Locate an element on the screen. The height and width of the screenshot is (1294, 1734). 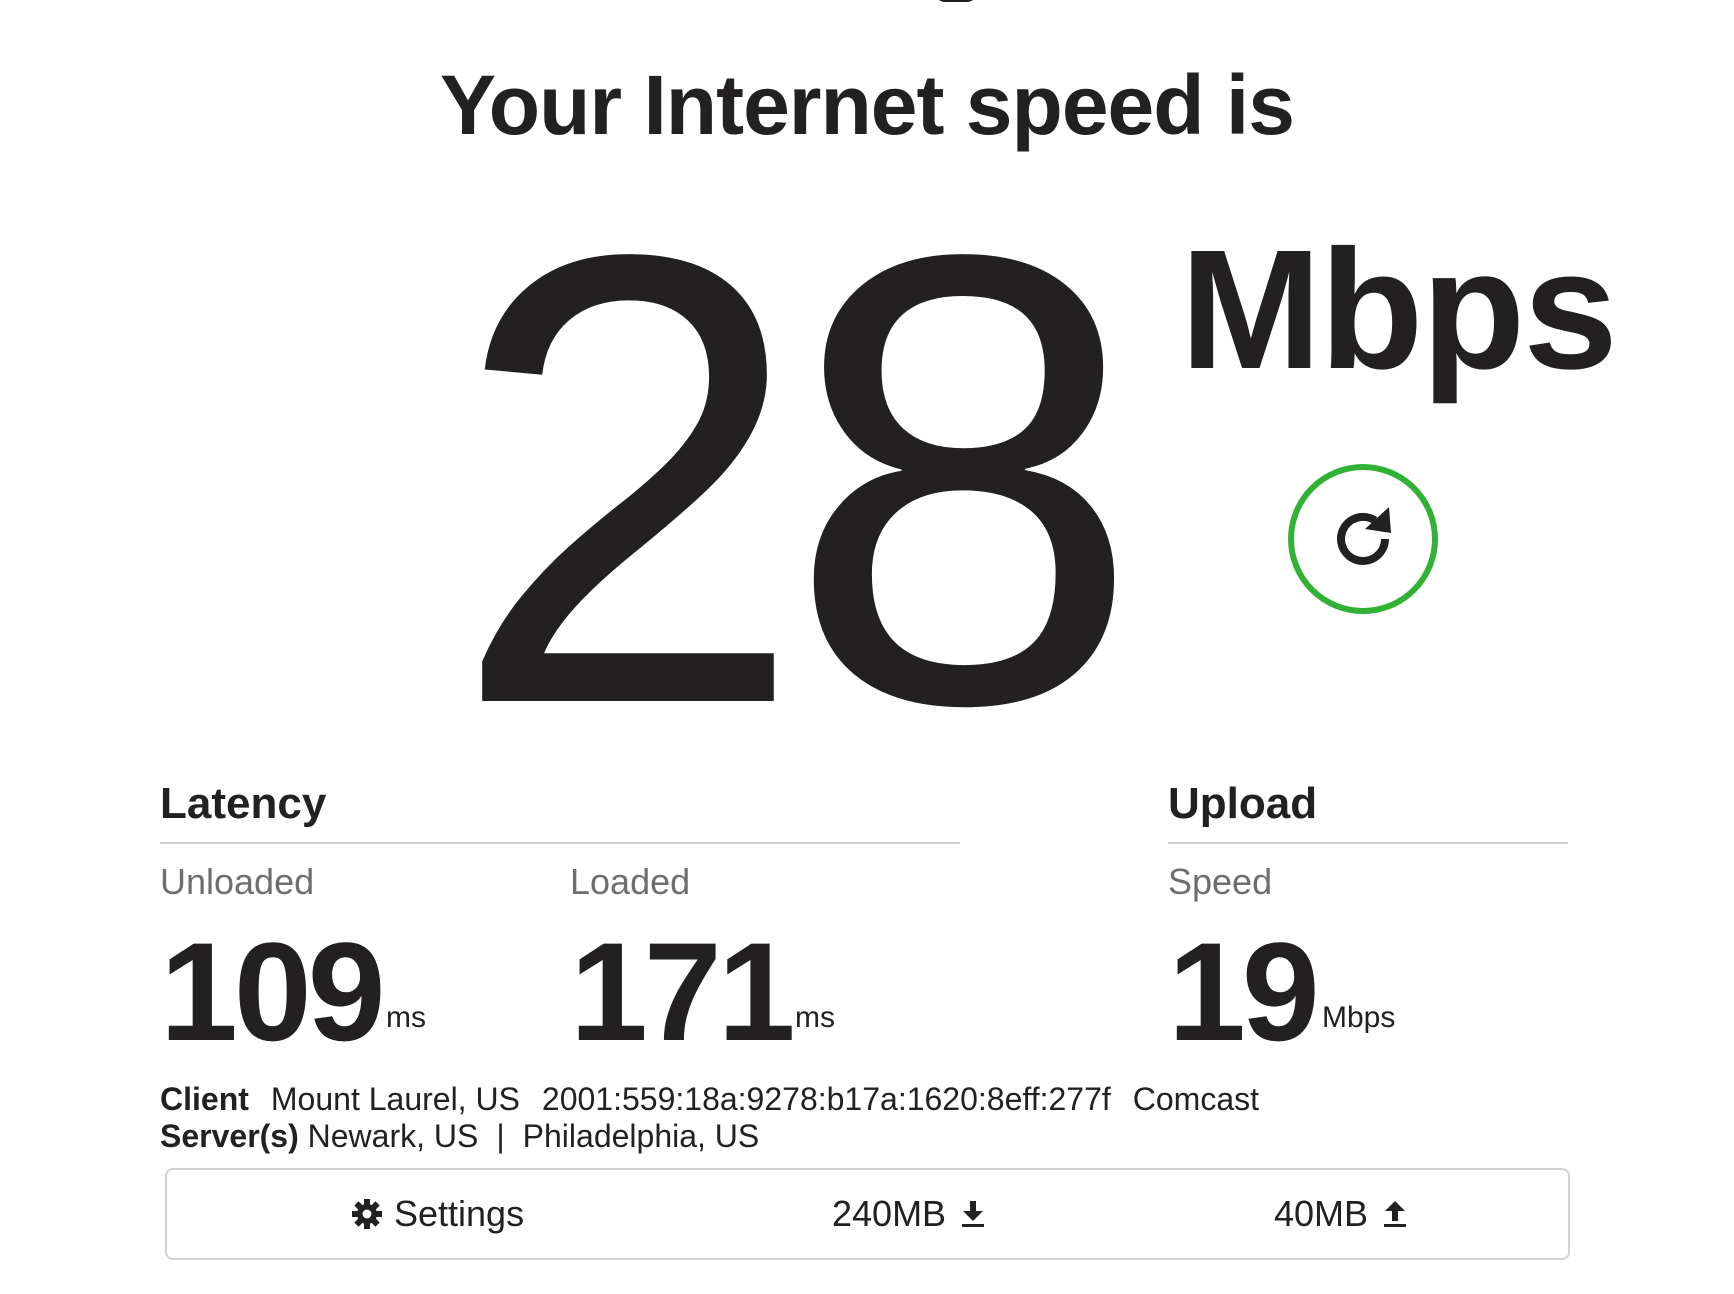
upload-speed-value: 19 is located at coordinates (1244, 991).